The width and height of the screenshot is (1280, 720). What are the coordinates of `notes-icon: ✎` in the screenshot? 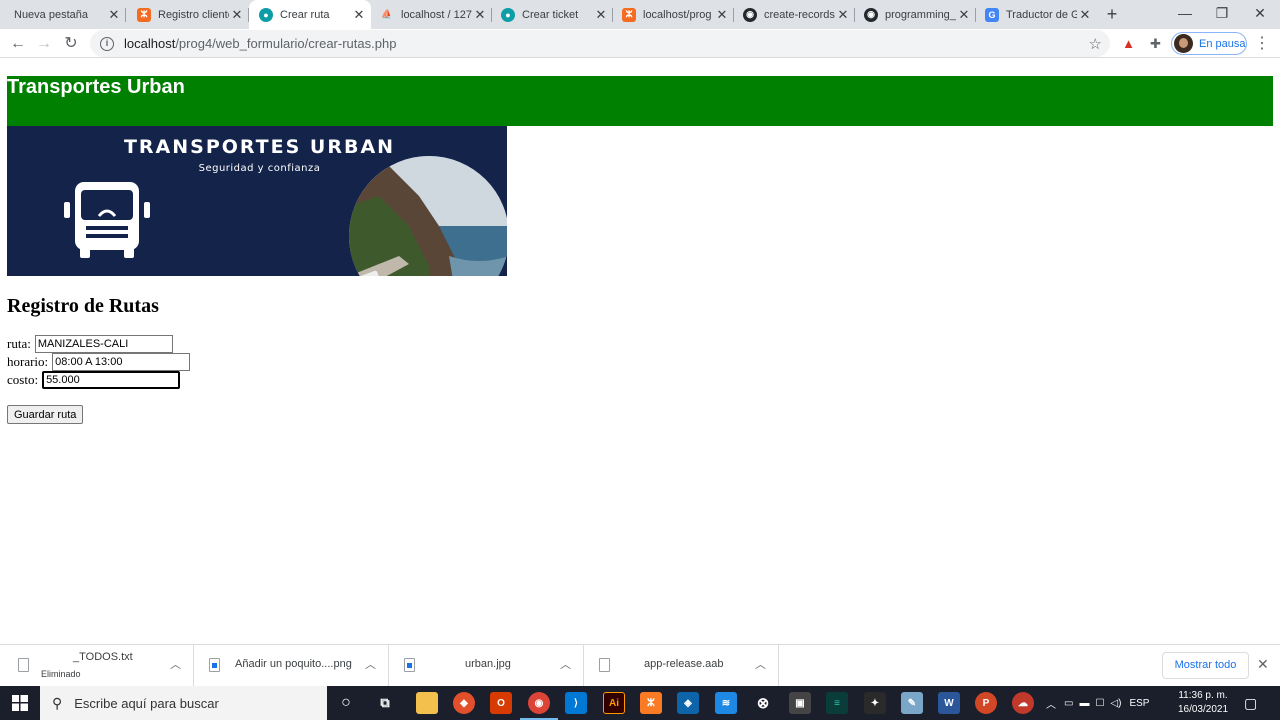 It's located at (912, 703).